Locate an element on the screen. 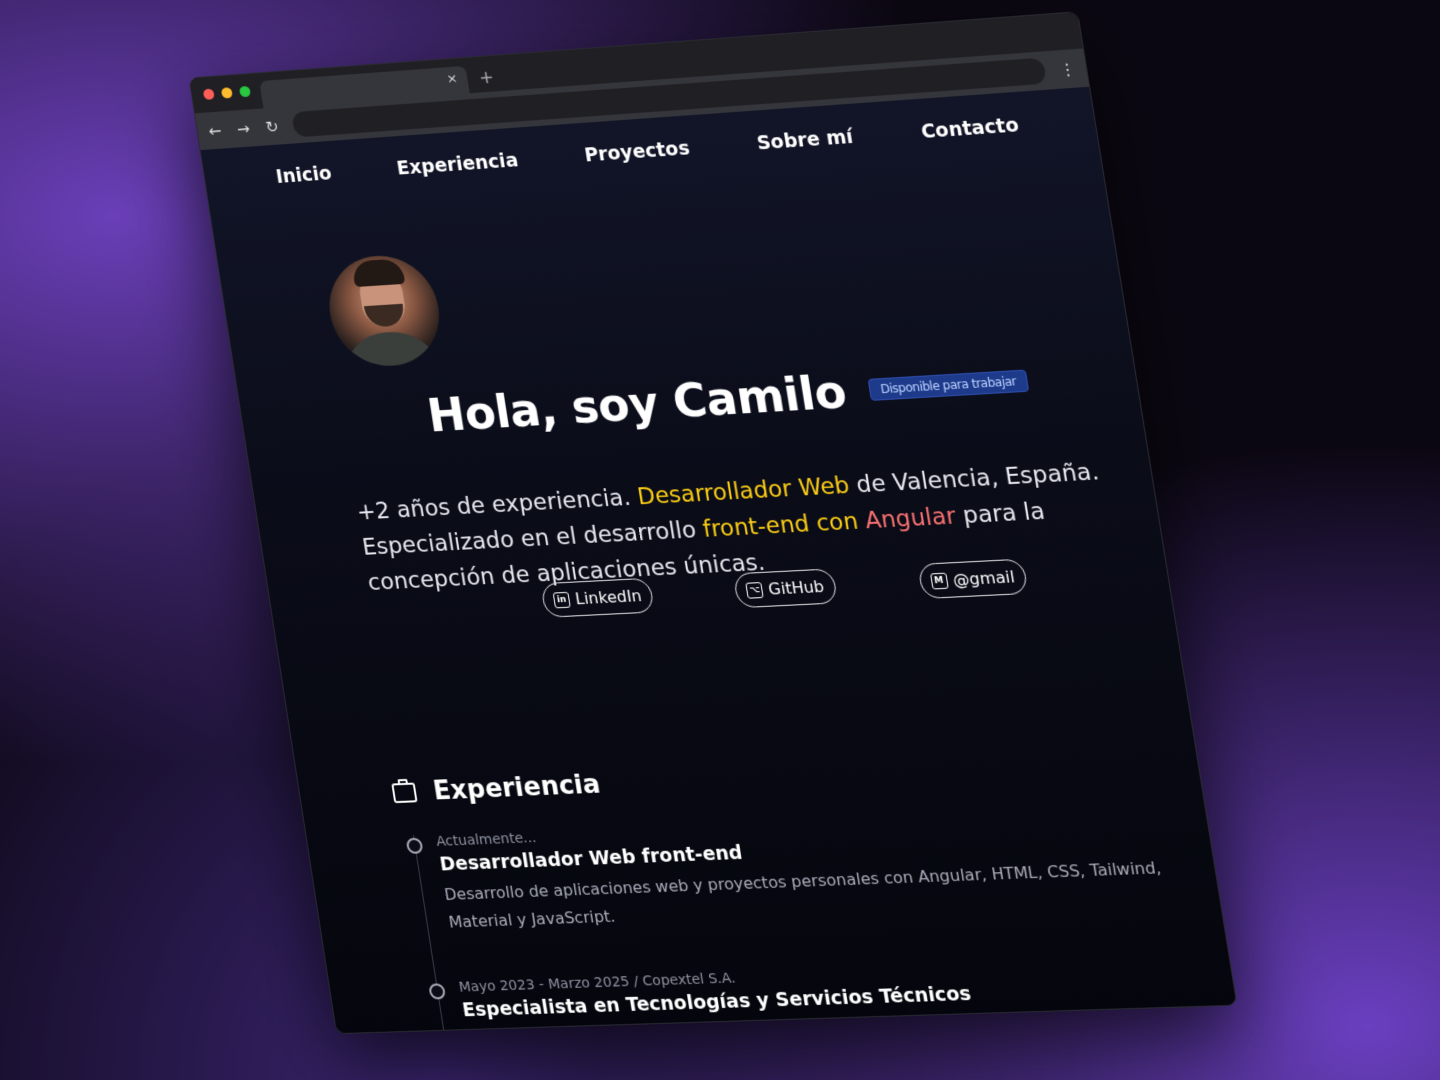 The height and width of the screenshot is (1080, 1440). window-controls is located at coordinates (227, 92).